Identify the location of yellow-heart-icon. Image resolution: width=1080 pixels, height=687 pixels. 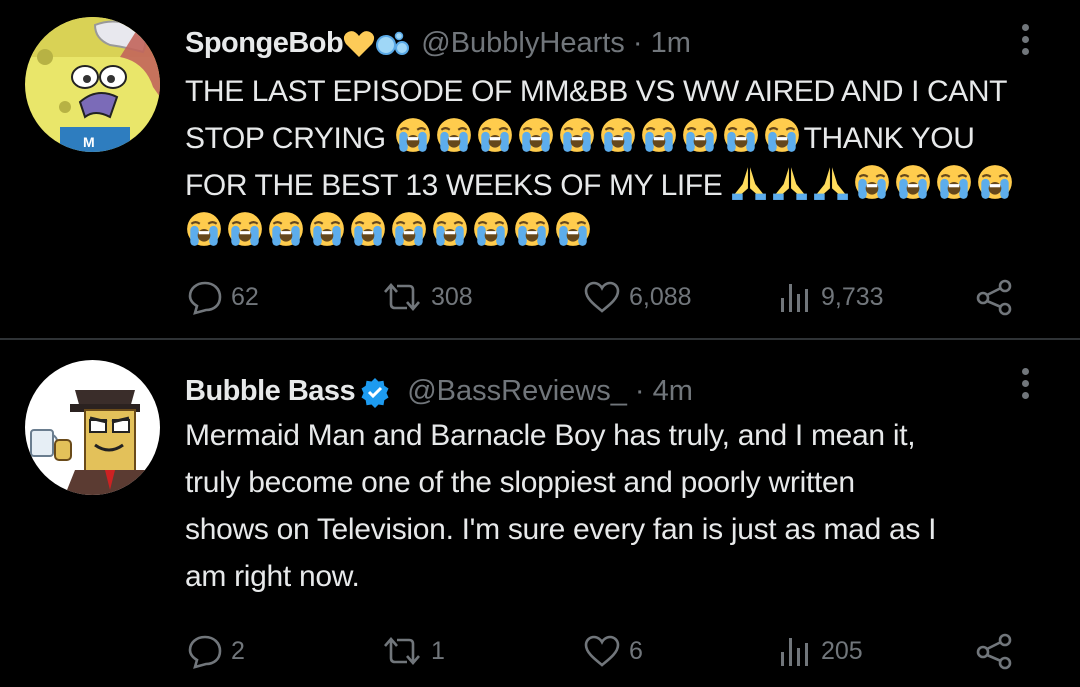
(359, 44).